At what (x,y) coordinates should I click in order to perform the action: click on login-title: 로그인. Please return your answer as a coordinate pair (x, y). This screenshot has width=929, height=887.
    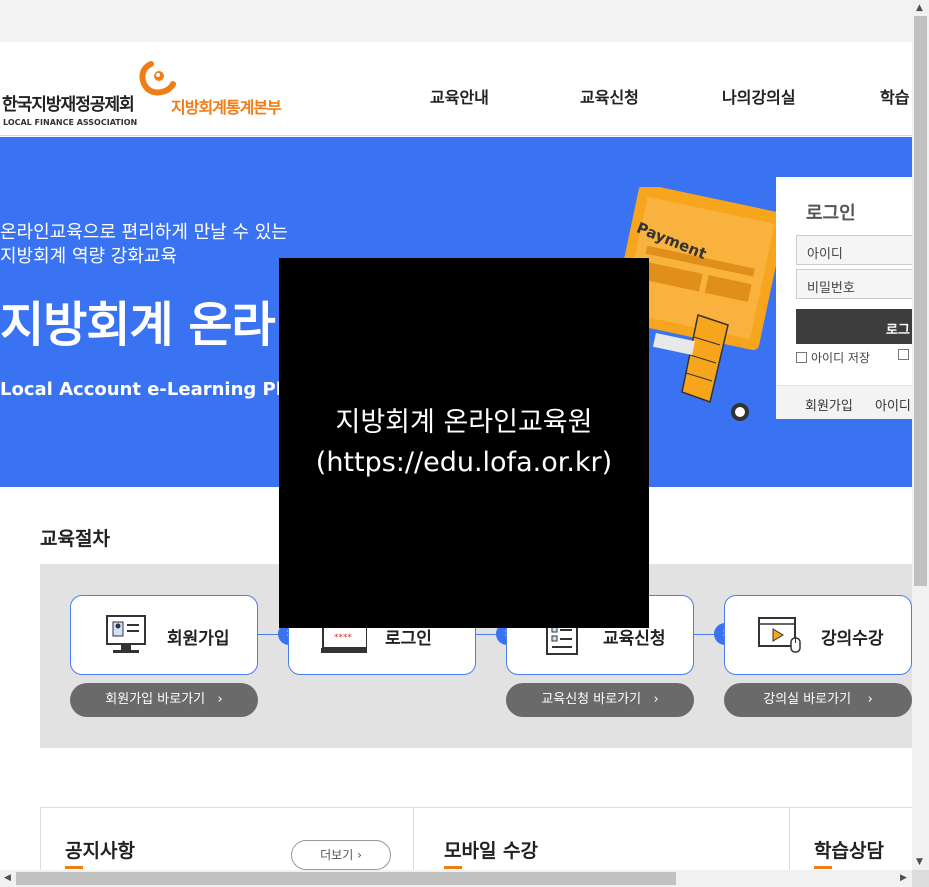
    Looking at the image, I should click on (831, 213).